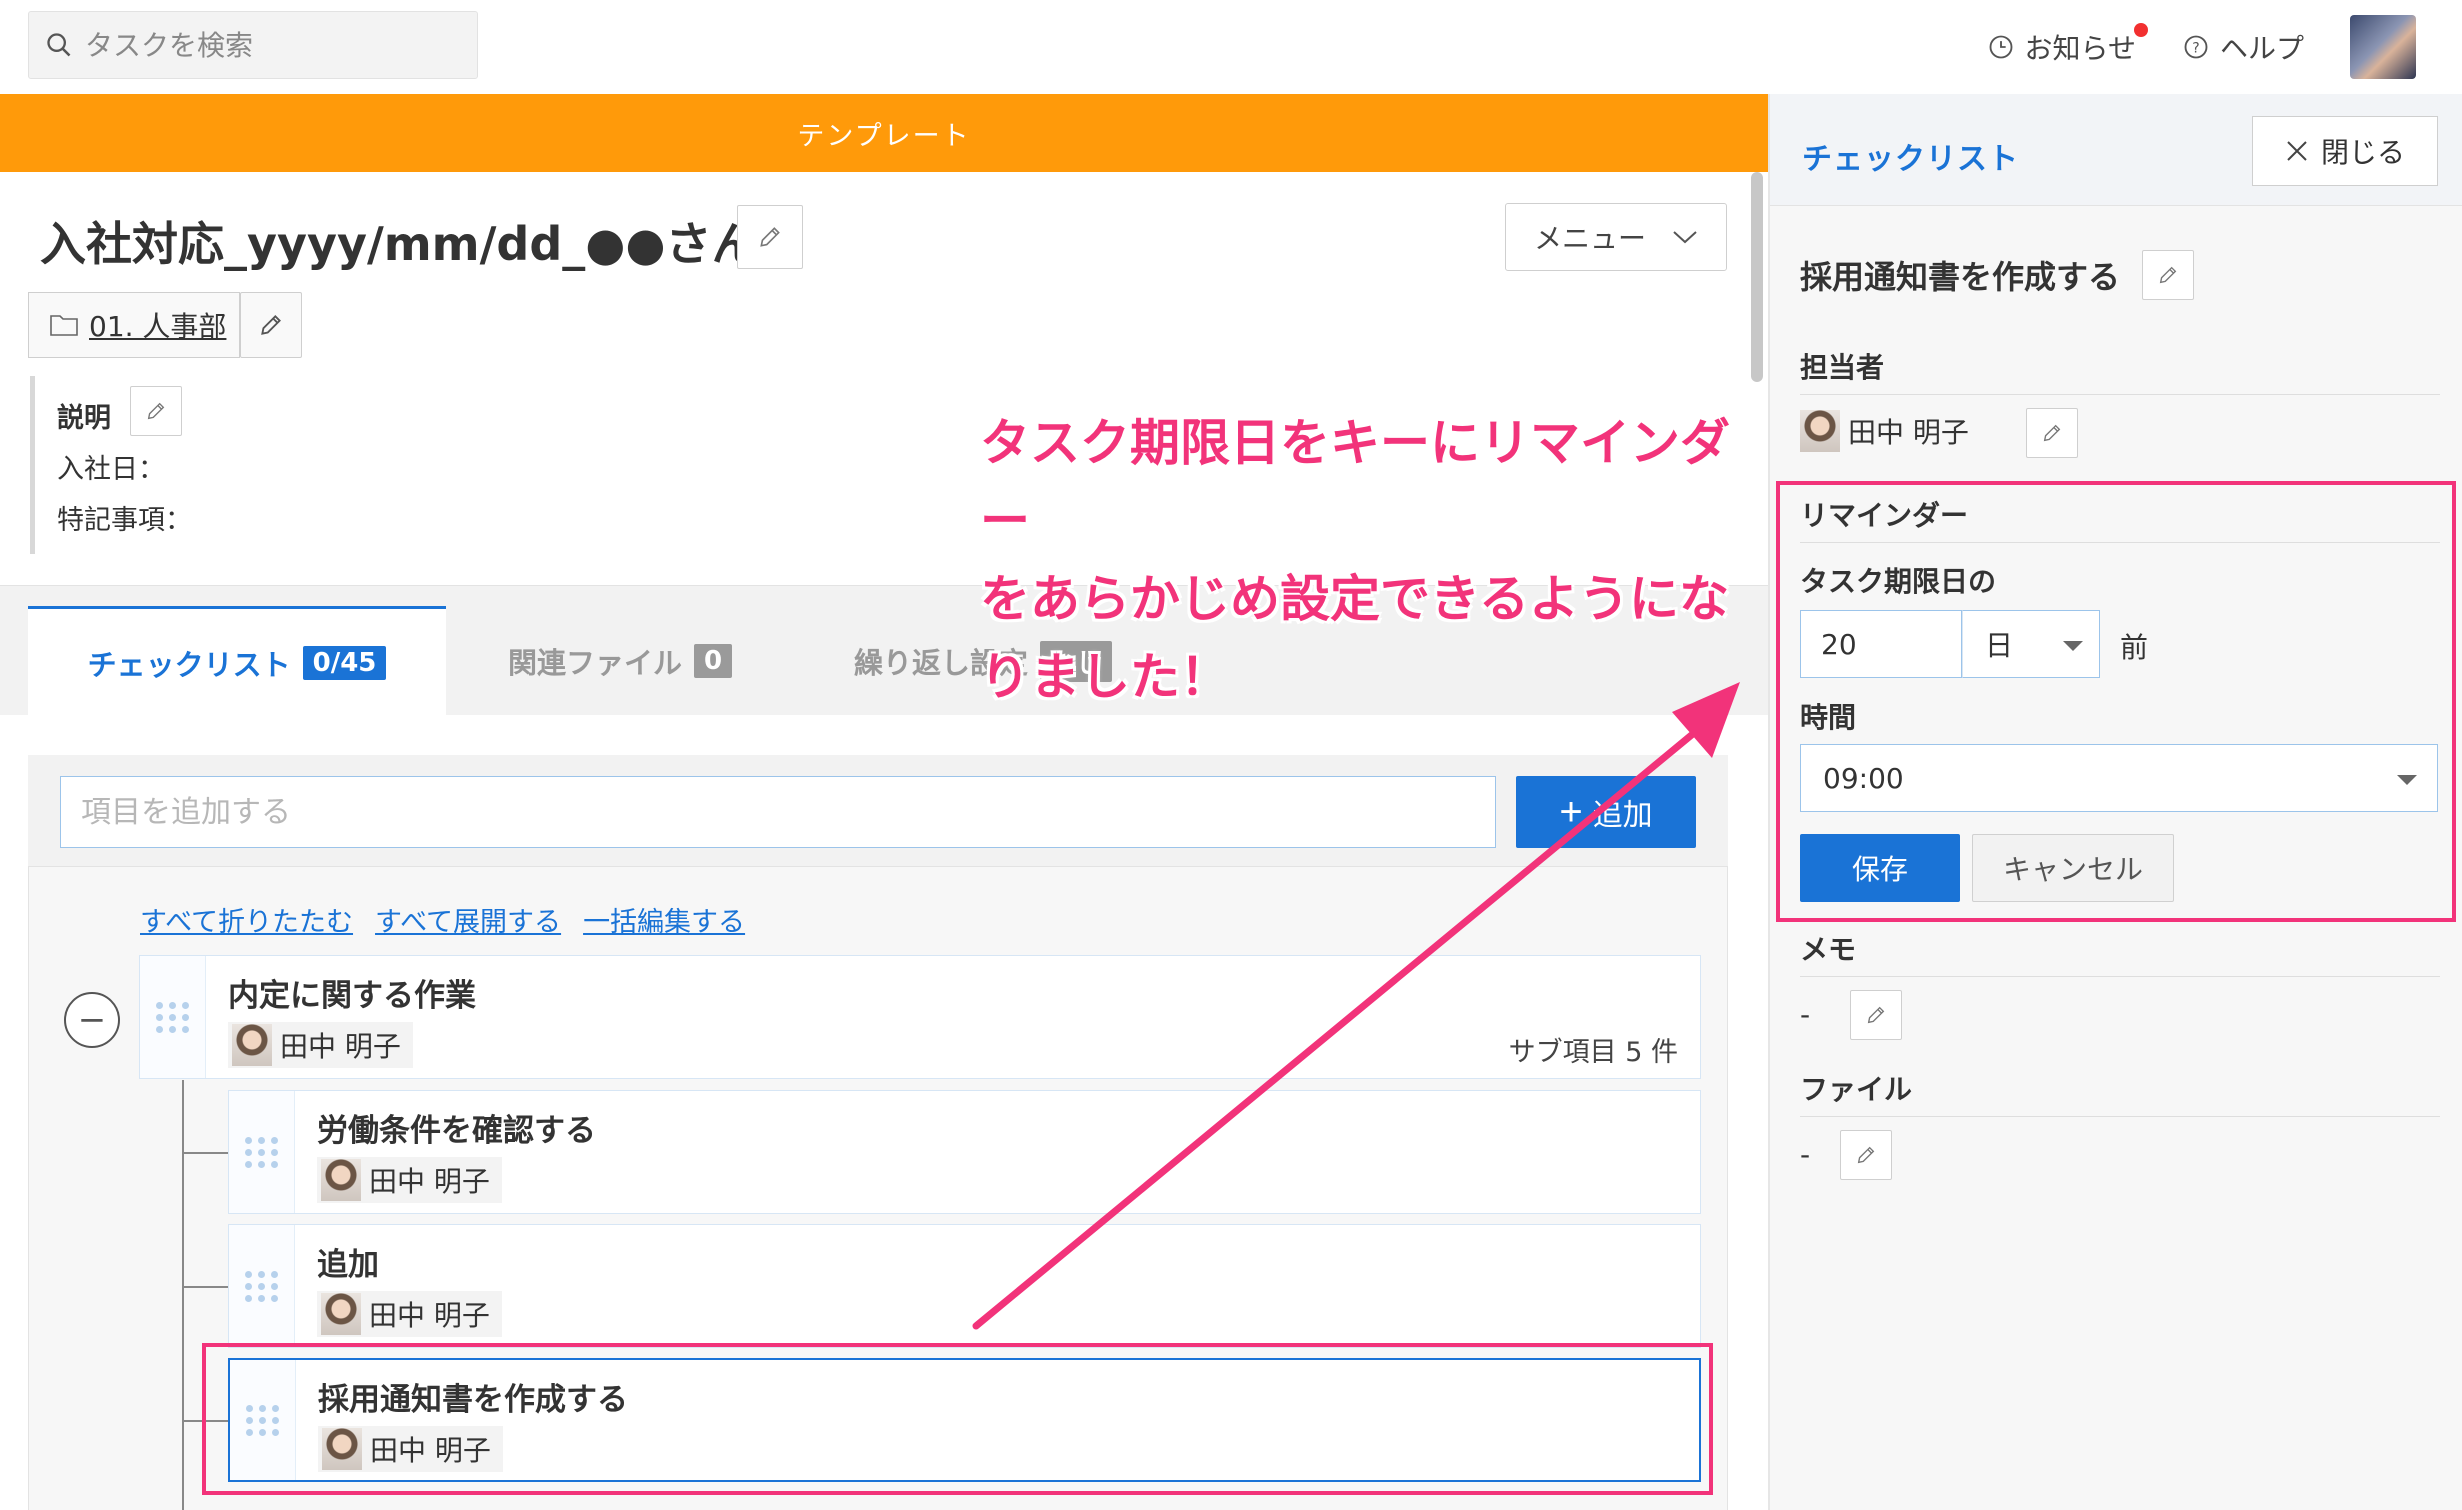 Image resolution: width=2462 pixels, height=1510 pixels. Describe the element at coordinates (456, 1131) in the screenshot. I see `item-title: 労働条件を確認する` at that location.